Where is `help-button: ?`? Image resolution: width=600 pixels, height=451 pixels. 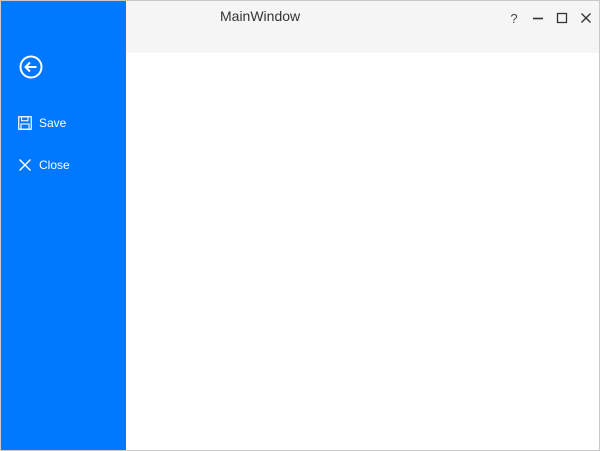 help-button: ? is located at coordinates (514, 18).